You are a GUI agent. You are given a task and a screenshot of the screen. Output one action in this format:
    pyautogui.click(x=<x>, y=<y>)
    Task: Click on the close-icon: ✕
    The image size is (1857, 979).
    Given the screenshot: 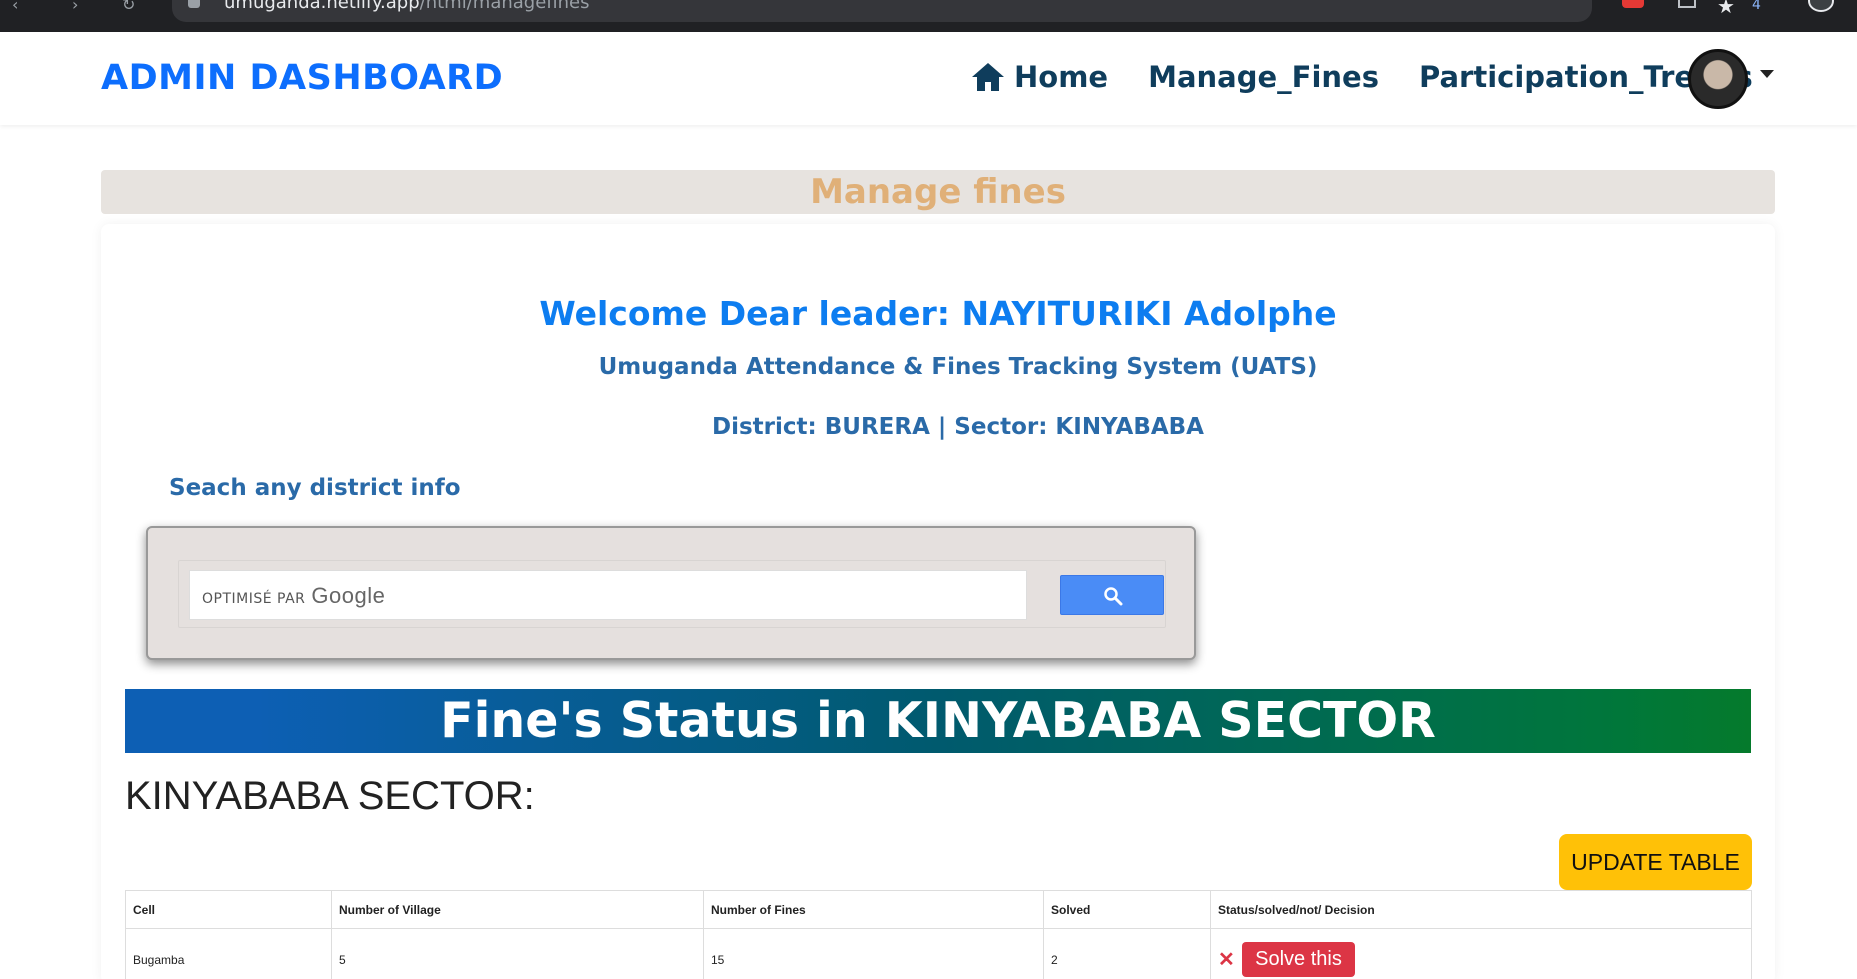 What is the action you would take?
    pyautogui.click(x=1226, y=960)
    